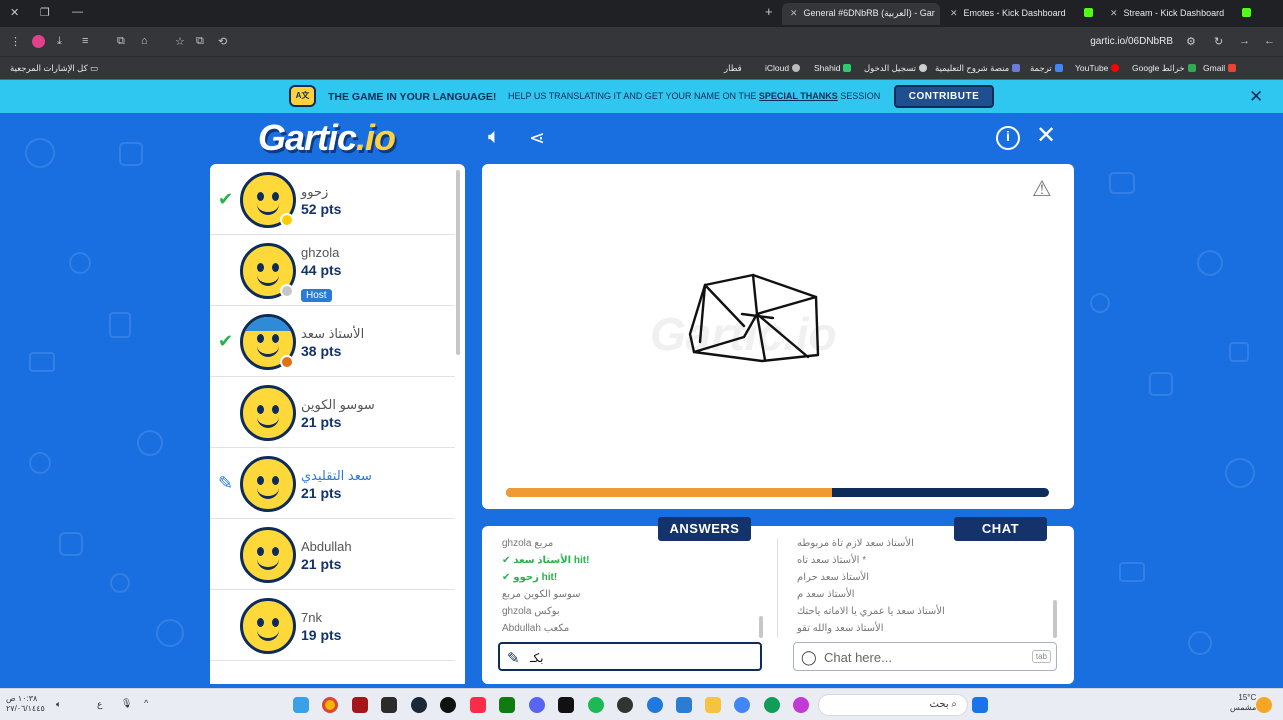 This screenshot has height=720, width=1283. I want to click on app-chrome2-icon, so click(742, 705).